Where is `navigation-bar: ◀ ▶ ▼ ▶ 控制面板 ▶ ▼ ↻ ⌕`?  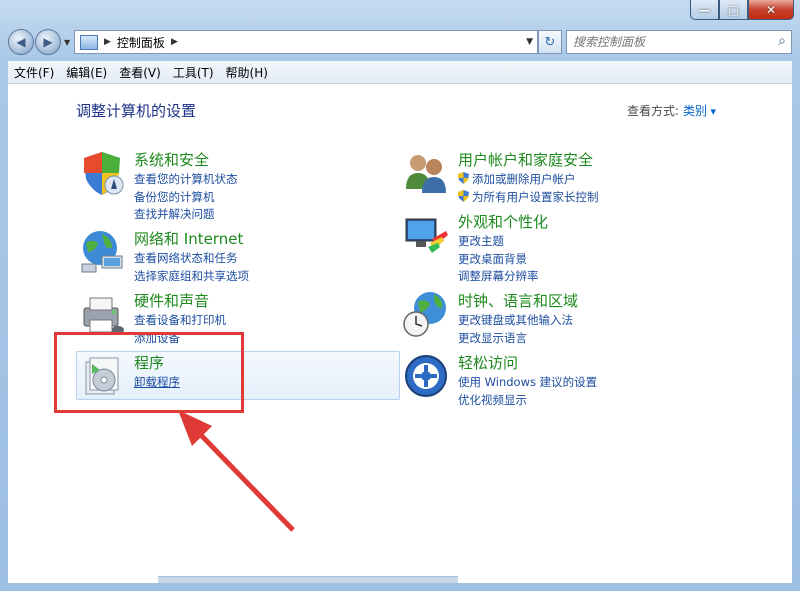 navigation-bar: ◀ ▶ ▼ ▶ 控制面板 ▶ ▼ ↻ ⌕ is located at coordinates (400, 42).